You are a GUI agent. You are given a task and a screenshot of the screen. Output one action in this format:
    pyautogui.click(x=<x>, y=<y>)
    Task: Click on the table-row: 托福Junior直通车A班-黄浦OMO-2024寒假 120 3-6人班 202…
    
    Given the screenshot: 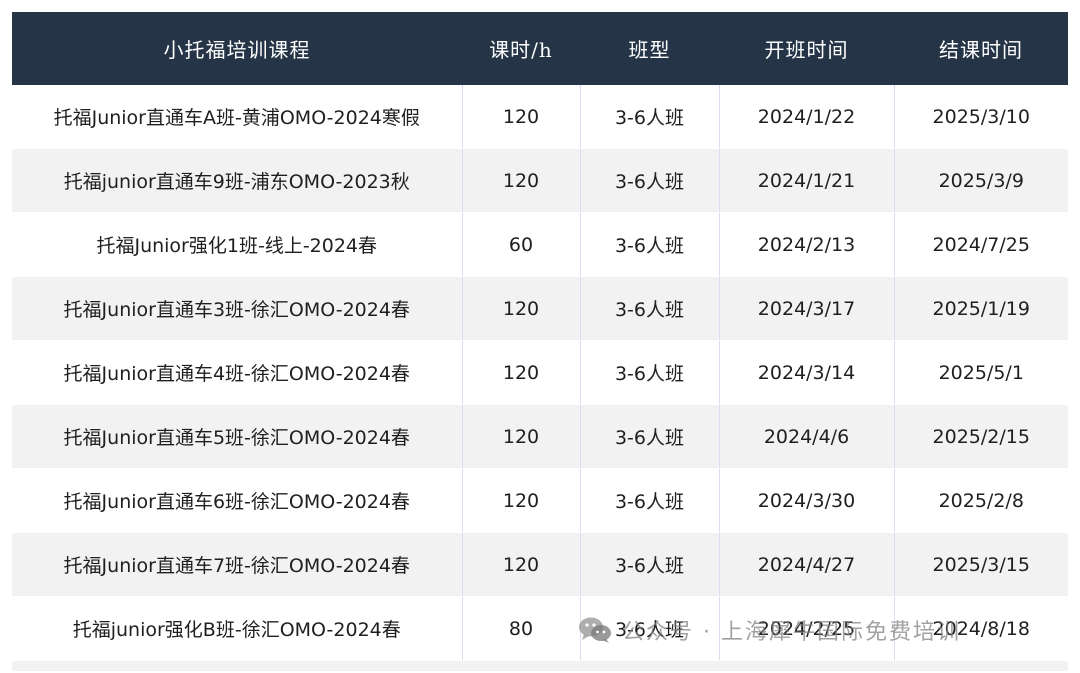 What is the action you would take?
    pyautogui.click(x=540, y=117)
    